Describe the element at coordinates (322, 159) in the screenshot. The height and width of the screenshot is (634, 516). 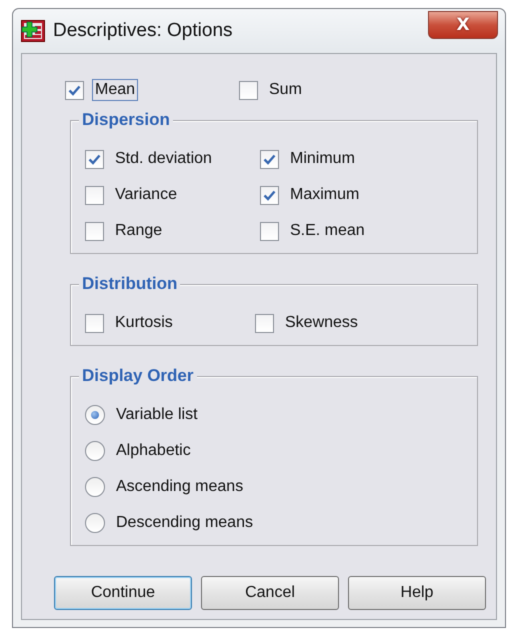
I see `option-label: Minimum` at that location.